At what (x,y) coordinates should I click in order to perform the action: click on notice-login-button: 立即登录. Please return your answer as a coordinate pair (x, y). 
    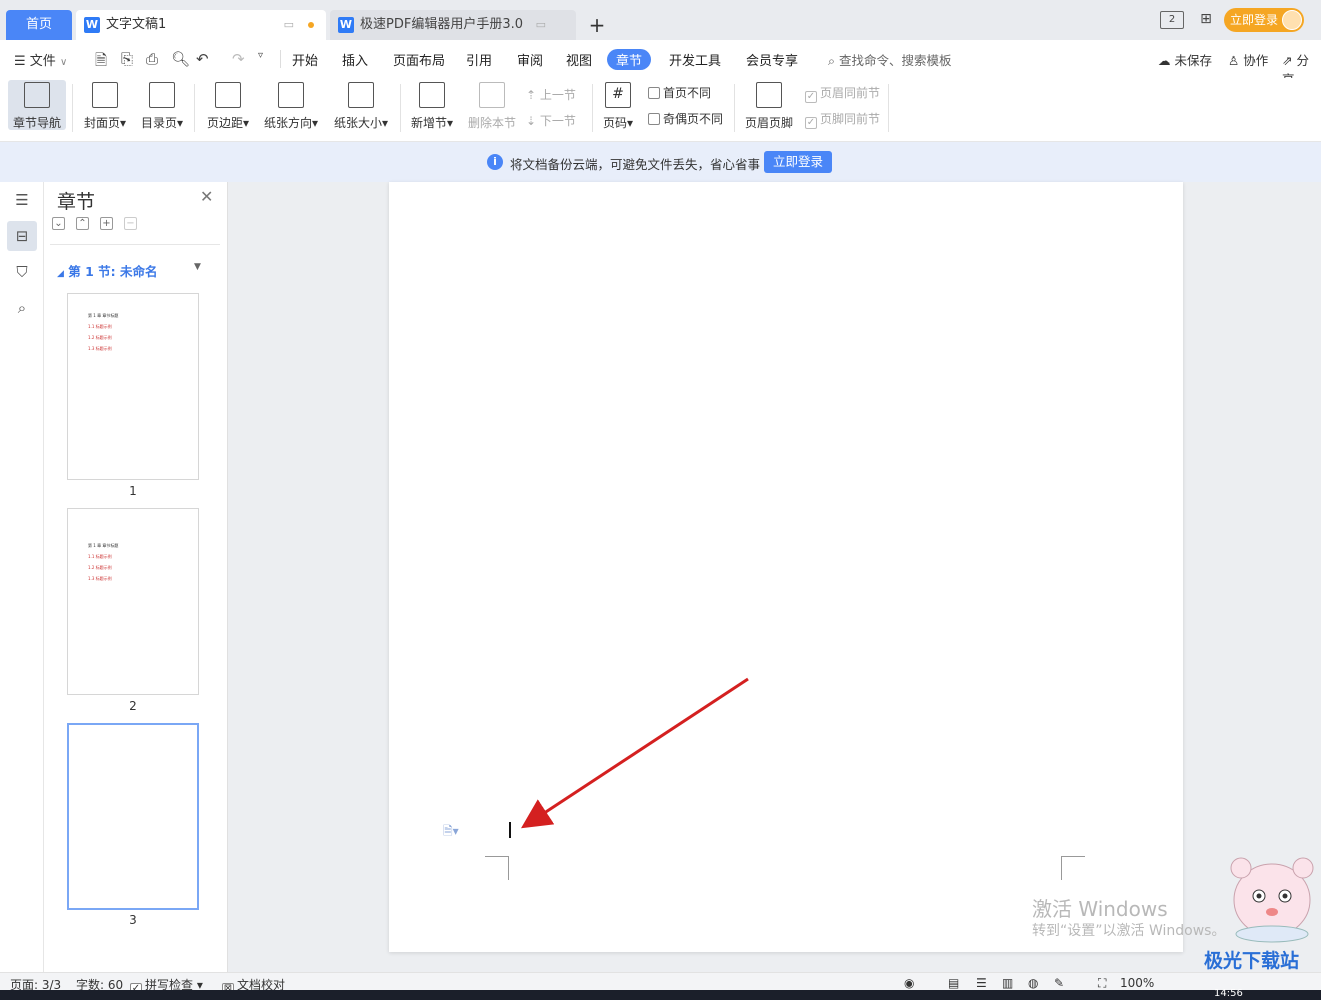
    Looking at the image, I should click on (798, 162).